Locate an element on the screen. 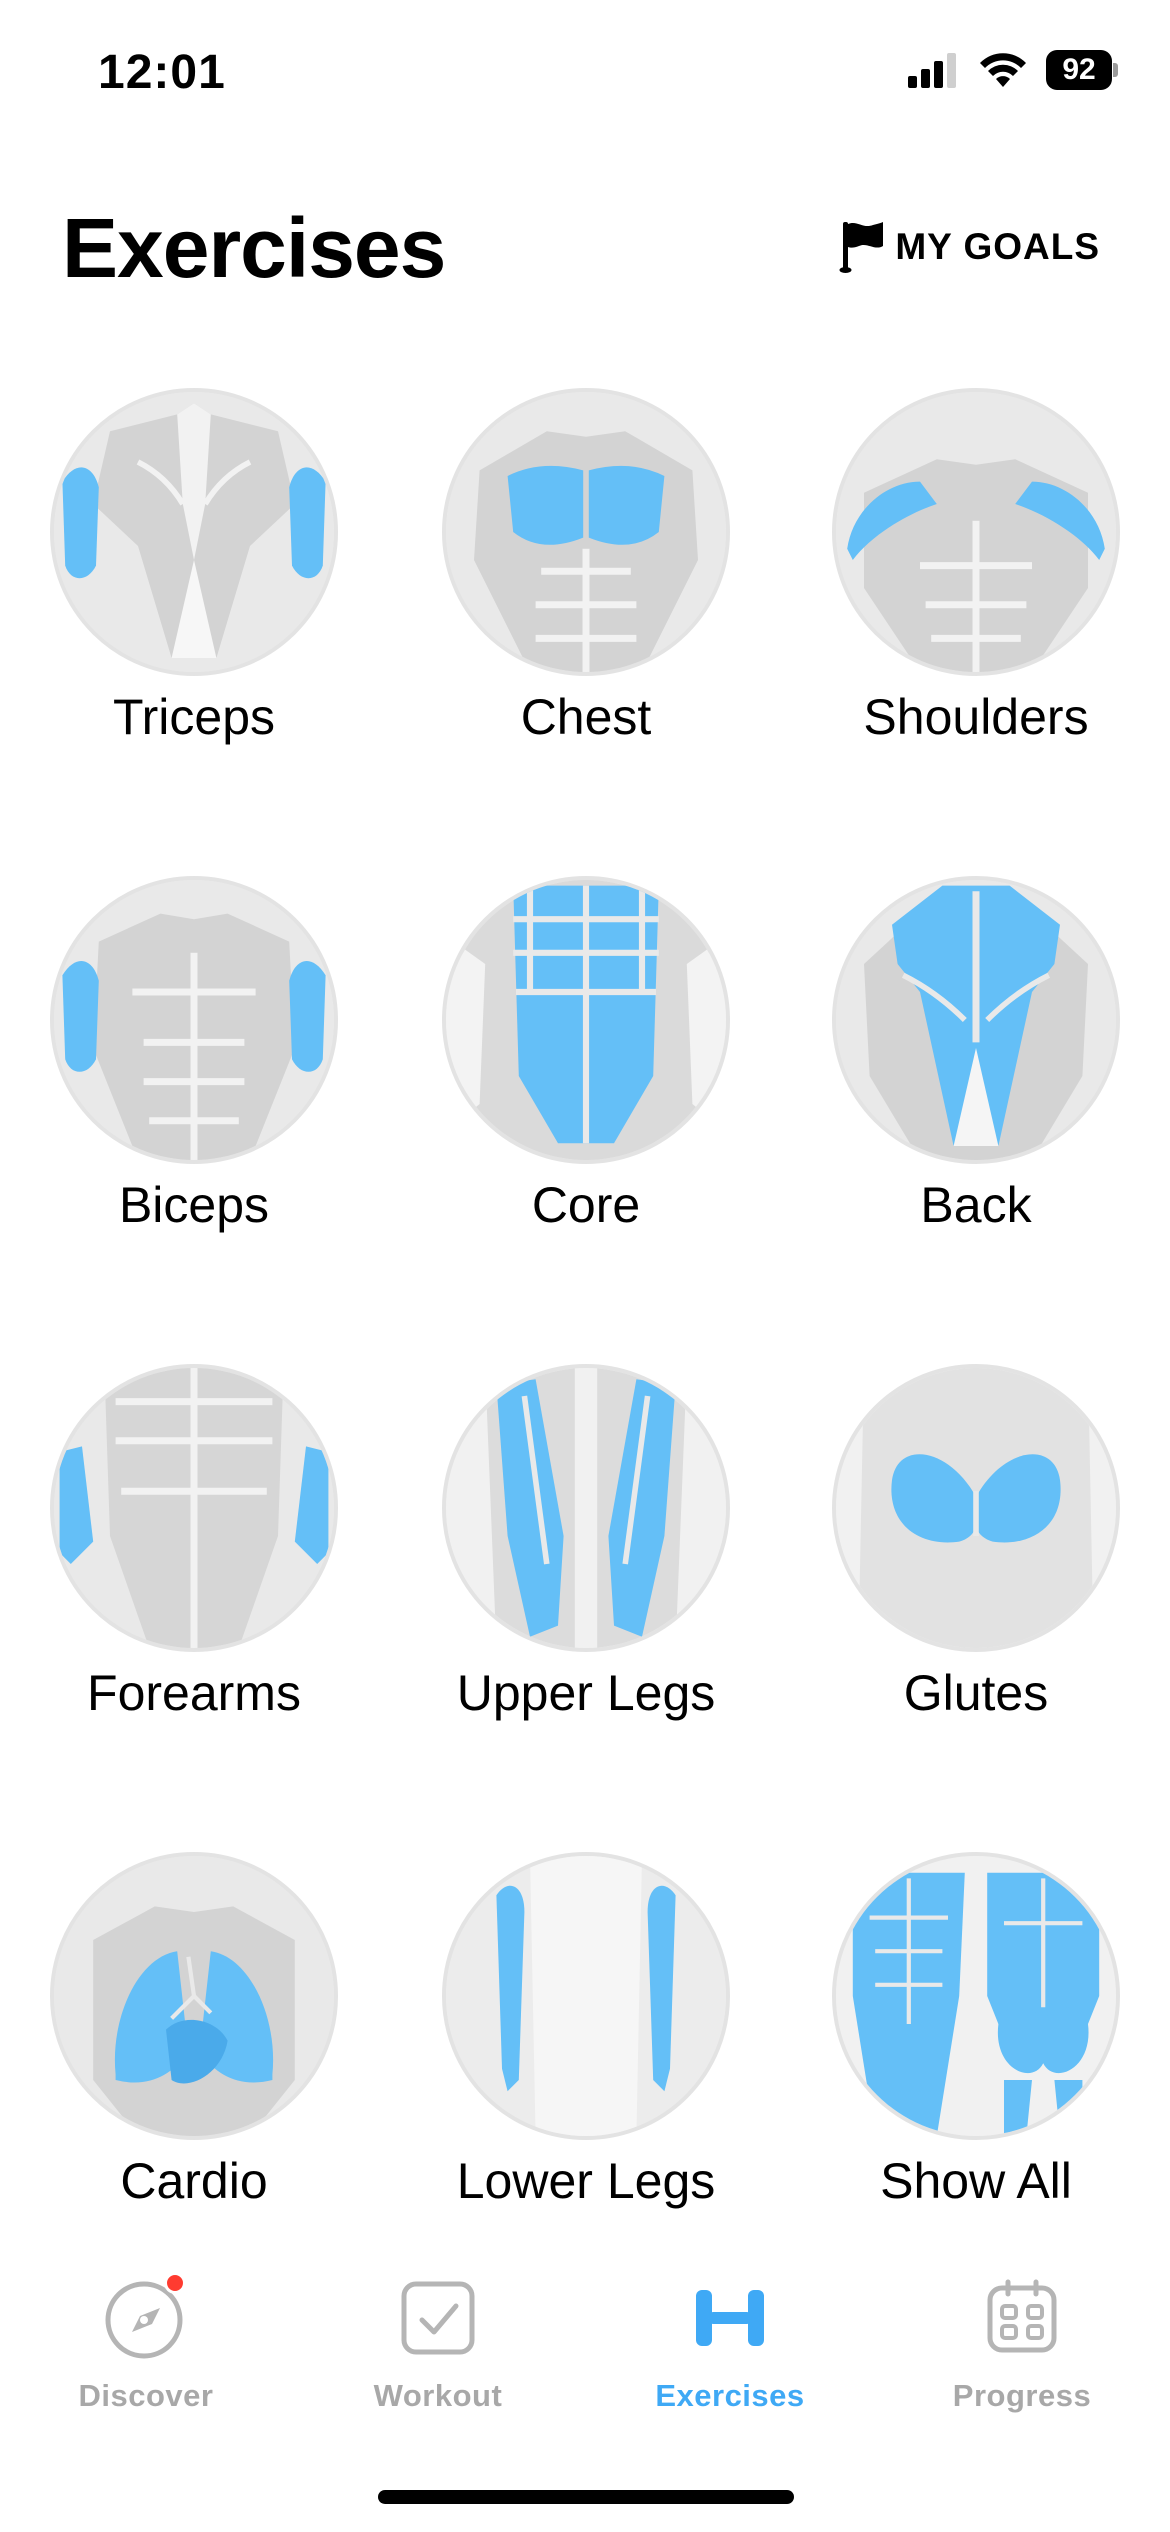 The image size is (1170, 2532). flag-icon is located at coordinates (861, 247).